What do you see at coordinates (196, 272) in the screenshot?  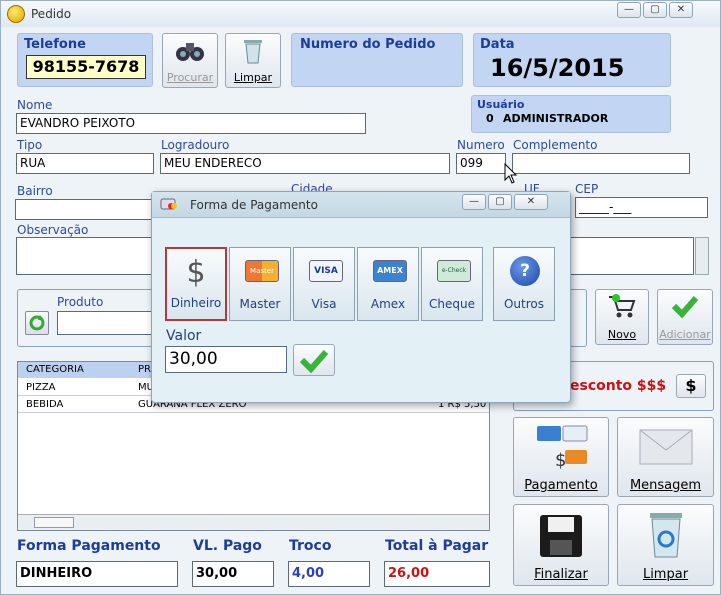 I see `dollar-icon: $` at bounding box center [196, 272].